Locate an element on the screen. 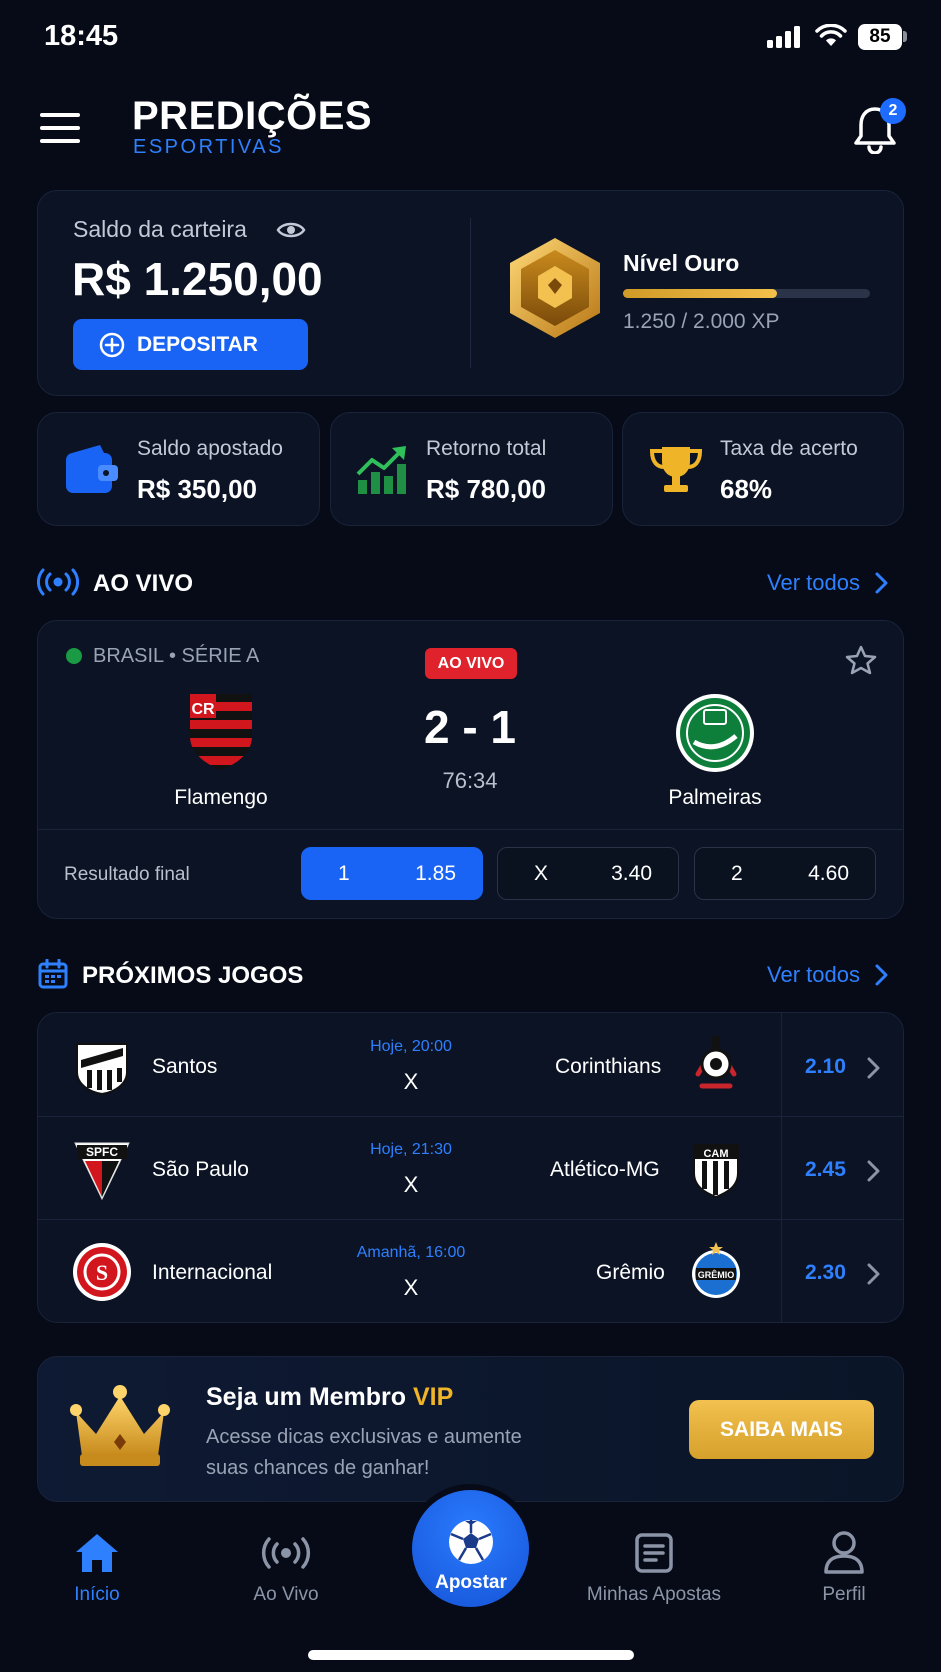  stat-value-bet-balance: R$ 350,00 is located at coordinates (197, 489).